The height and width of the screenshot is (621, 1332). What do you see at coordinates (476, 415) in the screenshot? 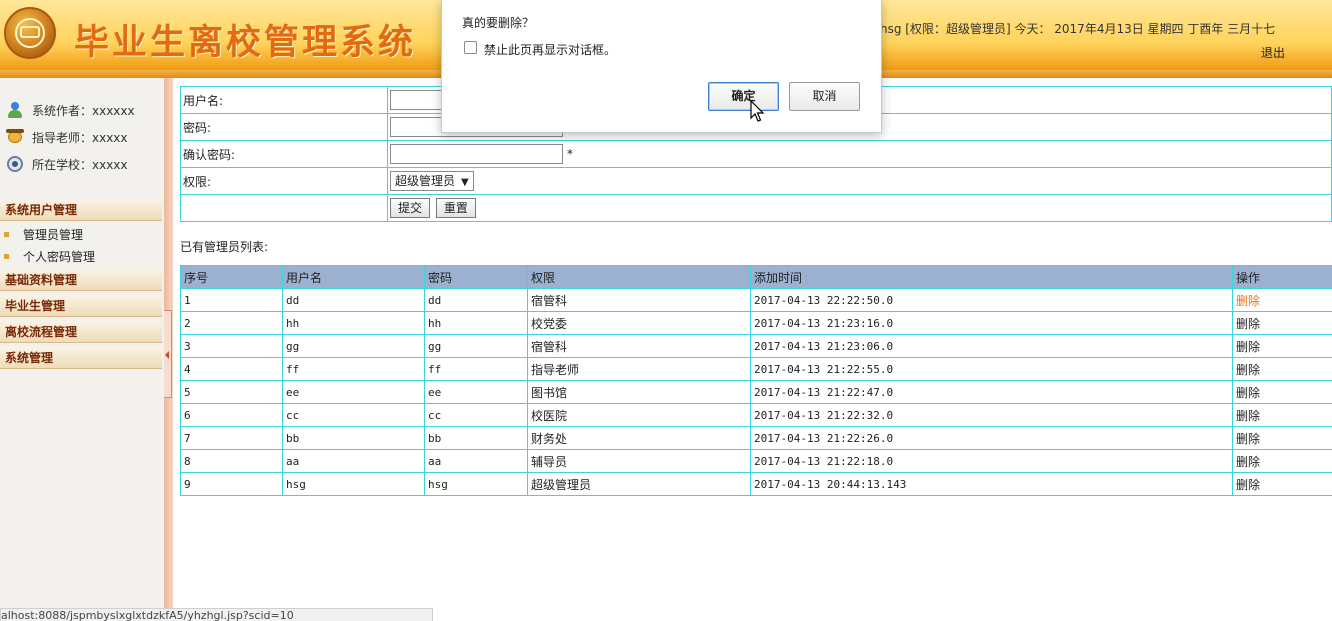
I see `cell-password: cc` at bounding box center [476, 415].